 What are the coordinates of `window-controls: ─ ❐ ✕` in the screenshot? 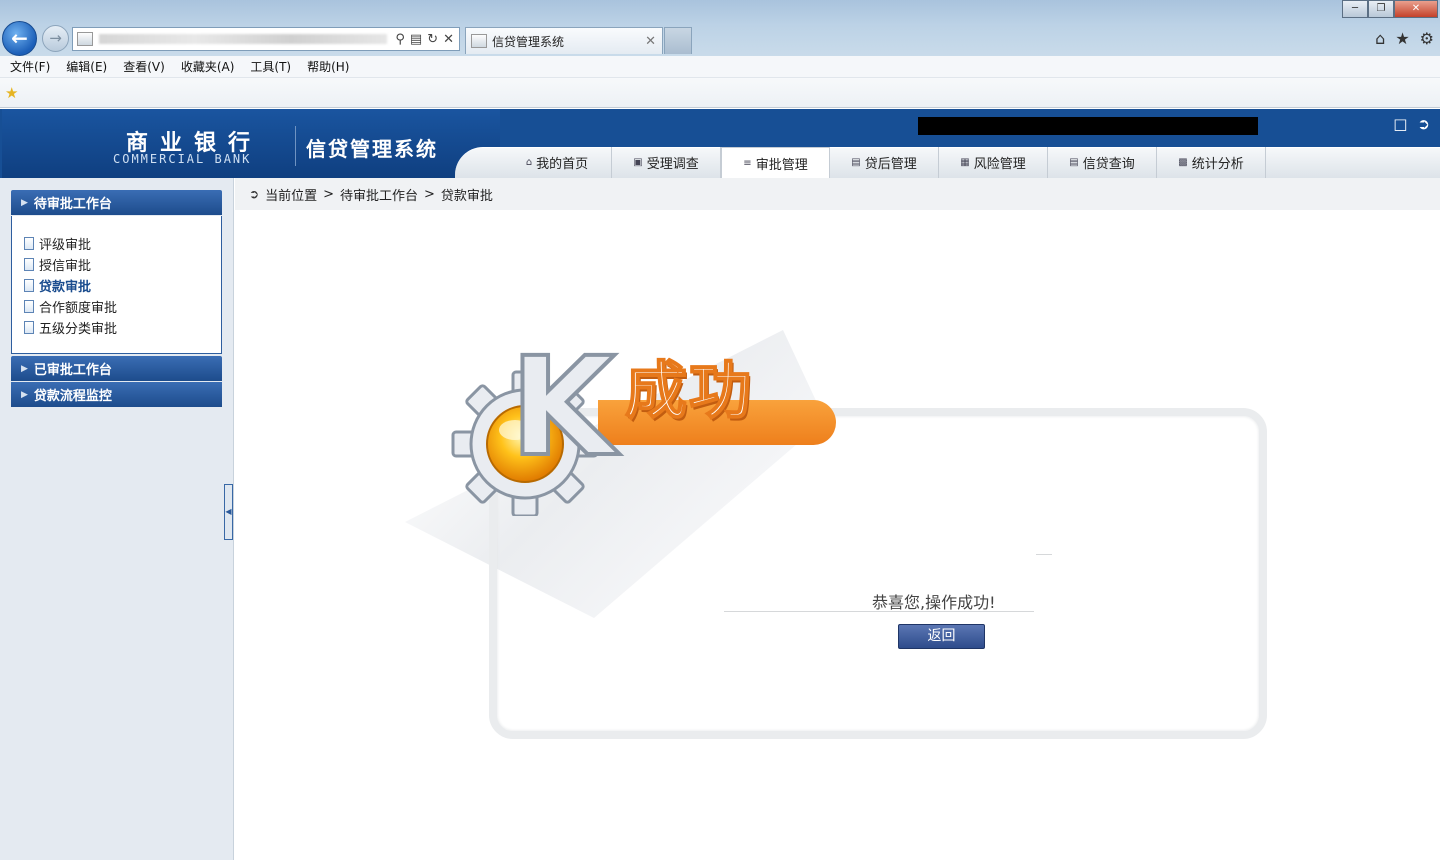 It's located at (1390, 9).